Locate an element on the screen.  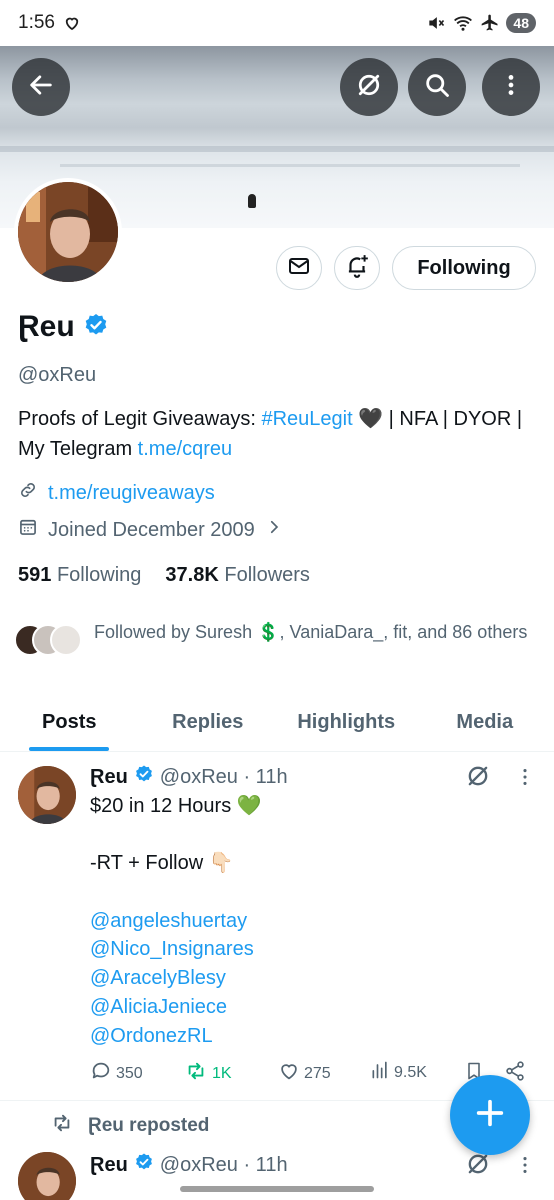
more-options-button is located at coordinates (511, 87).